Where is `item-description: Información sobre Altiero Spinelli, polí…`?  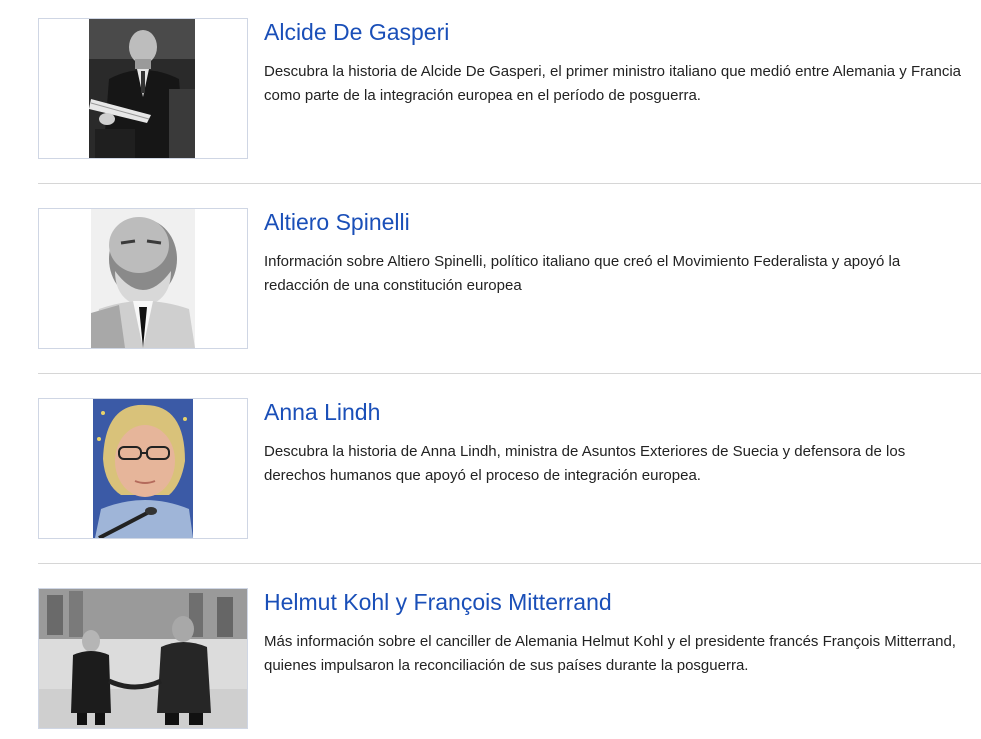 item-description: Información sobre Altiero Spinelli, polí… is located at coordinates (582, 273).